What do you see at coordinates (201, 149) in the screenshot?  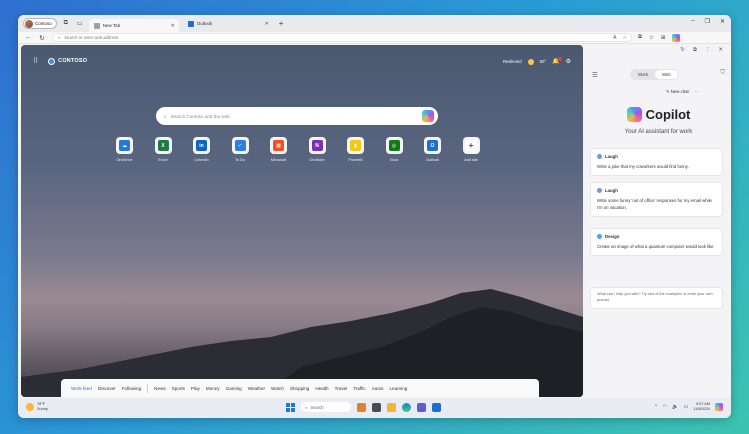 I see `quick-link-tile: in LinkedIn` at bounding box center [201, 149].